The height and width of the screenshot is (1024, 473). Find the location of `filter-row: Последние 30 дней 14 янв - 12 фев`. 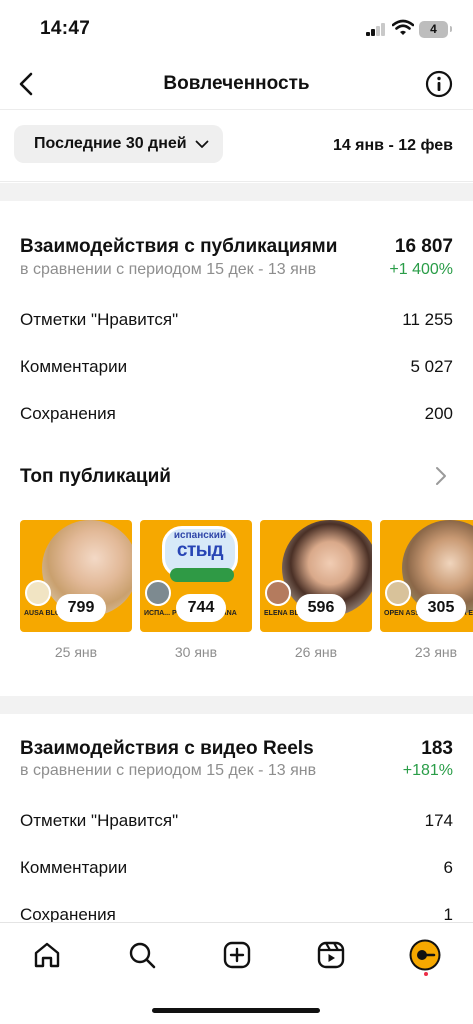

filter-row: Последние 30 дней 14 янв - 12 фев is located at coordinates (236, 146).